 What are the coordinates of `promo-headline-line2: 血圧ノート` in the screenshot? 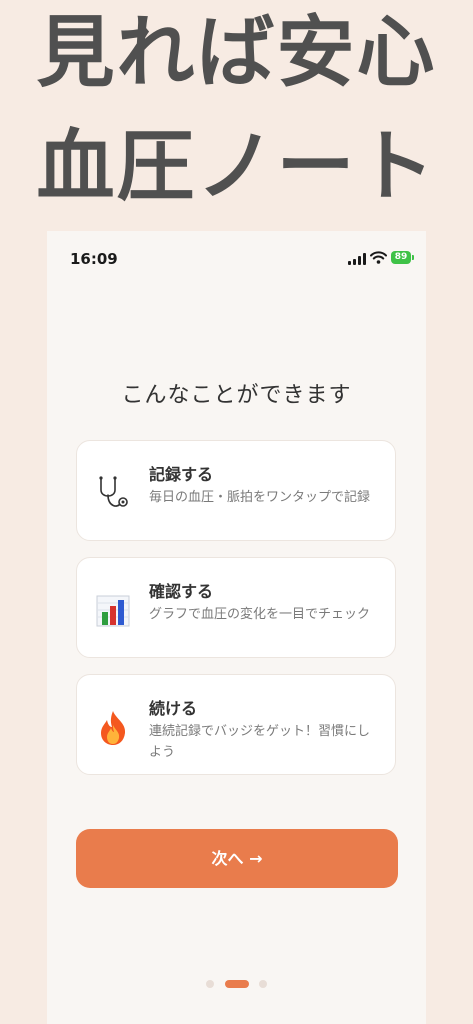 It's located at (236, 167).